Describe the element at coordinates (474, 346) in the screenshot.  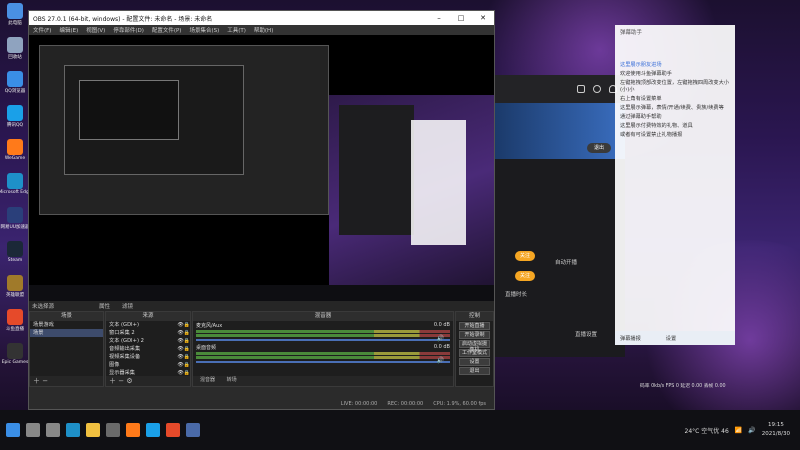
I see `control-button: 启动虚拟摄像机` at that location.